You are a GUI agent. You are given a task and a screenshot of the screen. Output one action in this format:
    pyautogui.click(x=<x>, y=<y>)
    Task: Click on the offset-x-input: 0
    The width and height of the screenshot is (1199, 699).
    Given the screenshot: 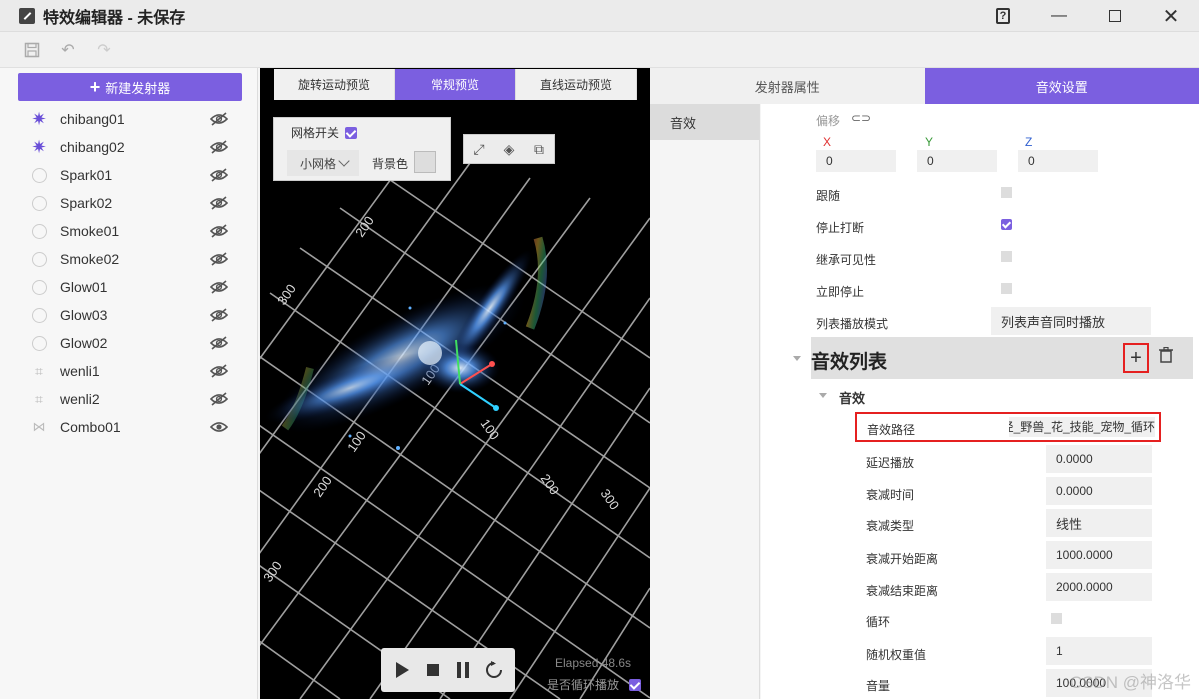 What is the action you would take?
    pyautogui.click(x=856, y=161)
    